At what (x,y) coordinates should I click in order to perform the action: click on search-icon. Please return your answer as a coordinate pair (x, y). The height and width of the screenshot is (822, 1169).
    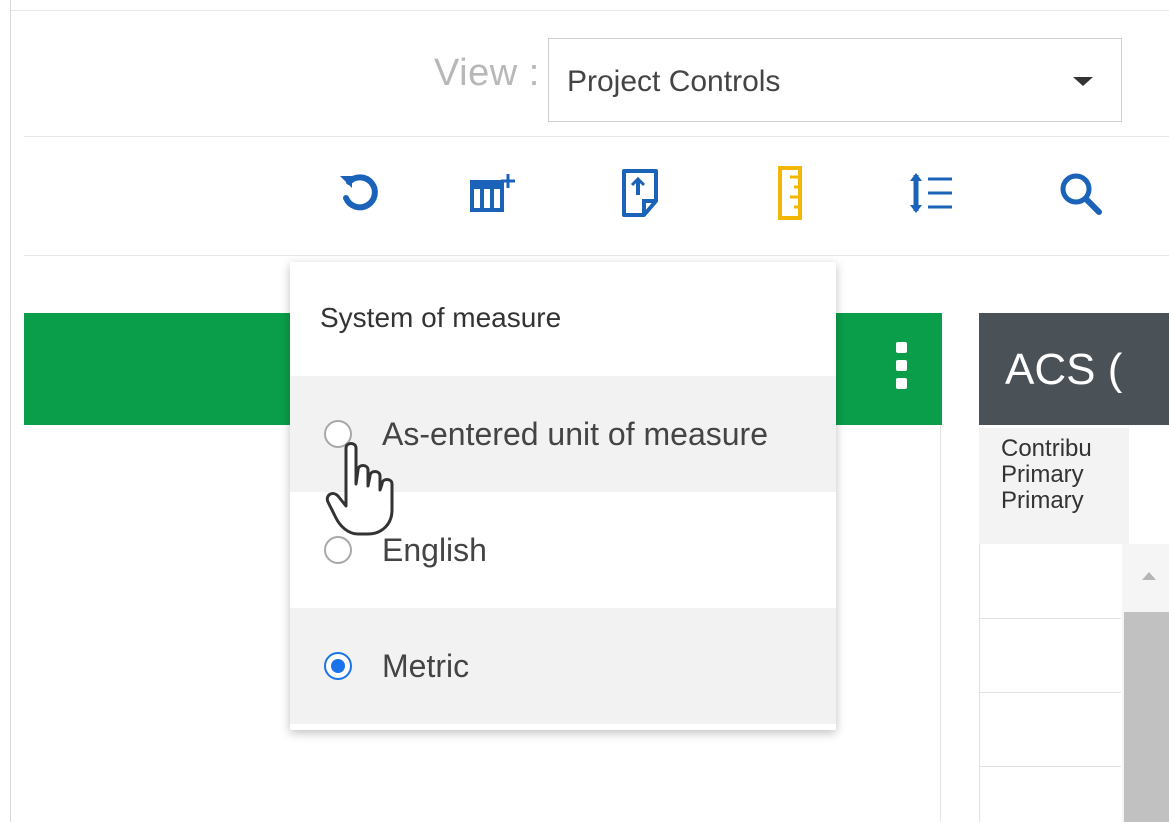
    Looking at the image, I should click on (1081, 194).